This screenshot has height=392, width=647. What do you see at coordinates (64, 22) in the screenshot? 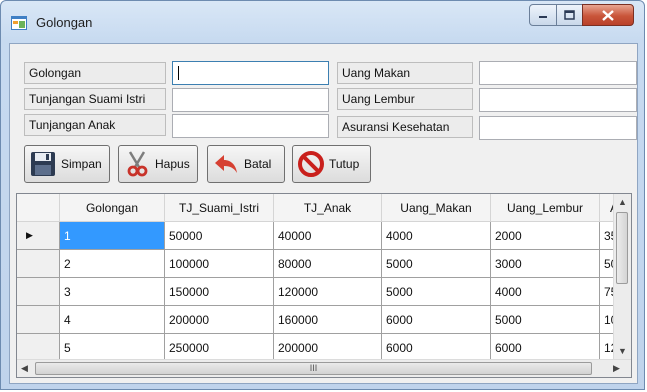
I see `window-title: Golongan` at bounding box center [64, 22].